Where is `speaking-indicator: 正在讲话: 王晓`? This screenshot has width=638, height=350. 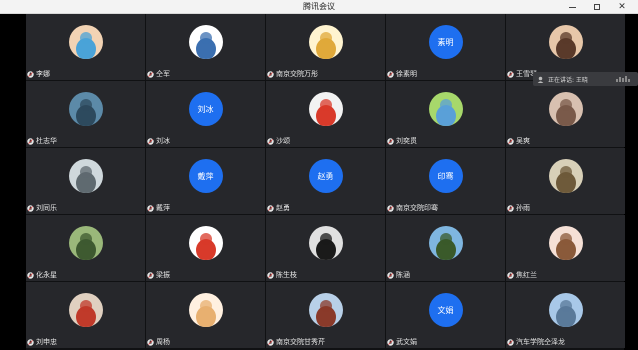 speaking-indicator: 正在讲话: 王晓 is located at coordinates (585, 79).